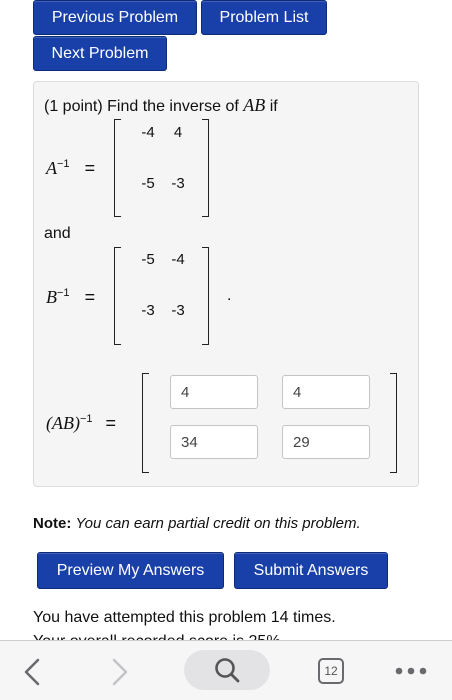  What do you see at coordinates (273, 106) in the screenshot?
I see `prompt-suffix: if` at bounding box center [273, 106].